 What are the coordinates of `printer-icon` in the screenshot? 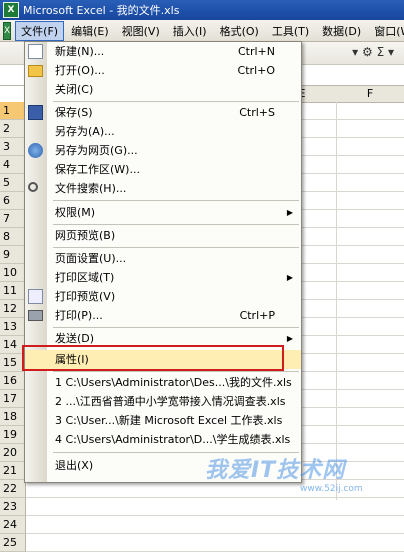 It's located at (35, 315).